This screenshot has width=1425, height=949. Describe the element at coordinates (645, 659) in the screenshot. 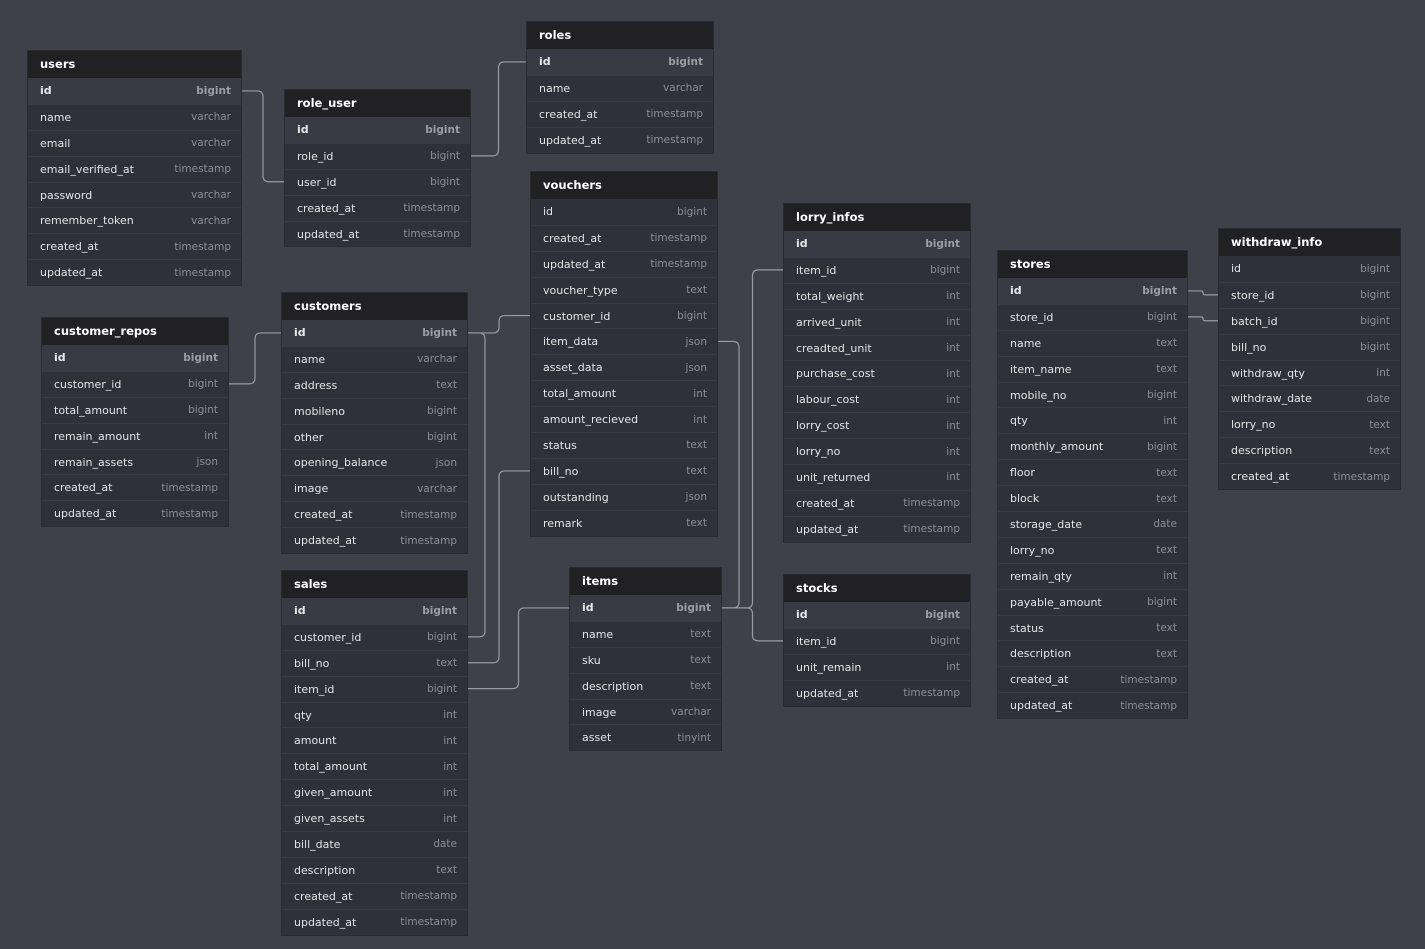

I see `field-row: sku text` at that location.